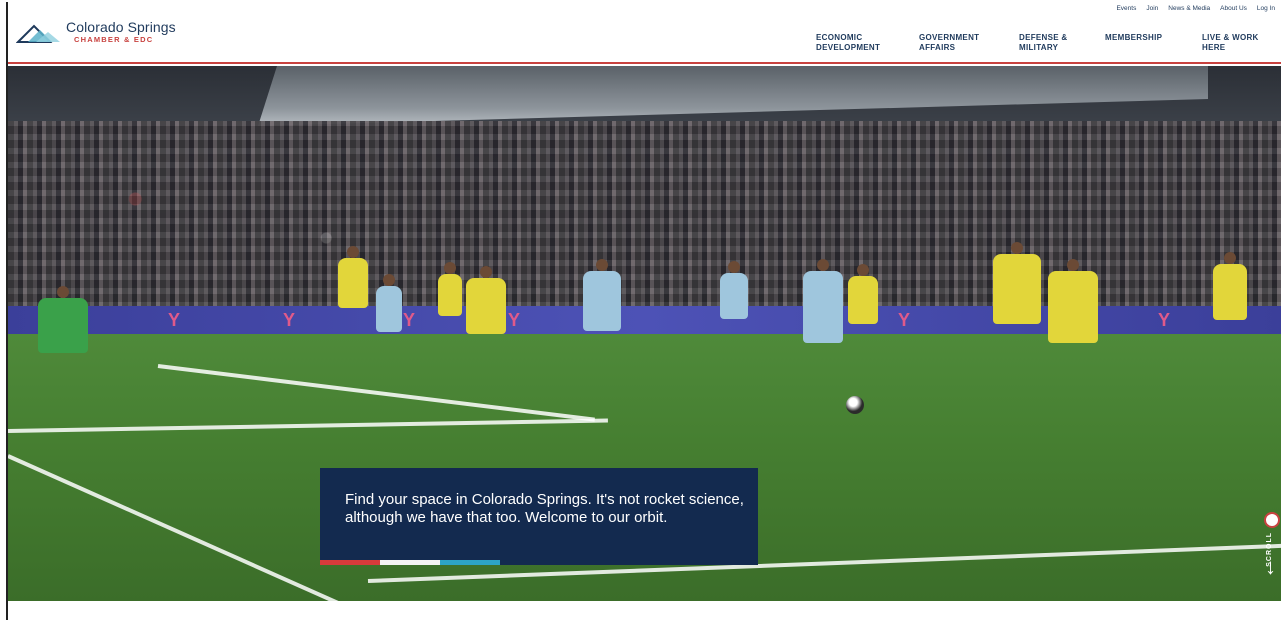 This screenshot has height=620, width=1281. Describe the element at coordinates (1272, 520) in the screenshot. I see `chat-bubble-icon` at that location.